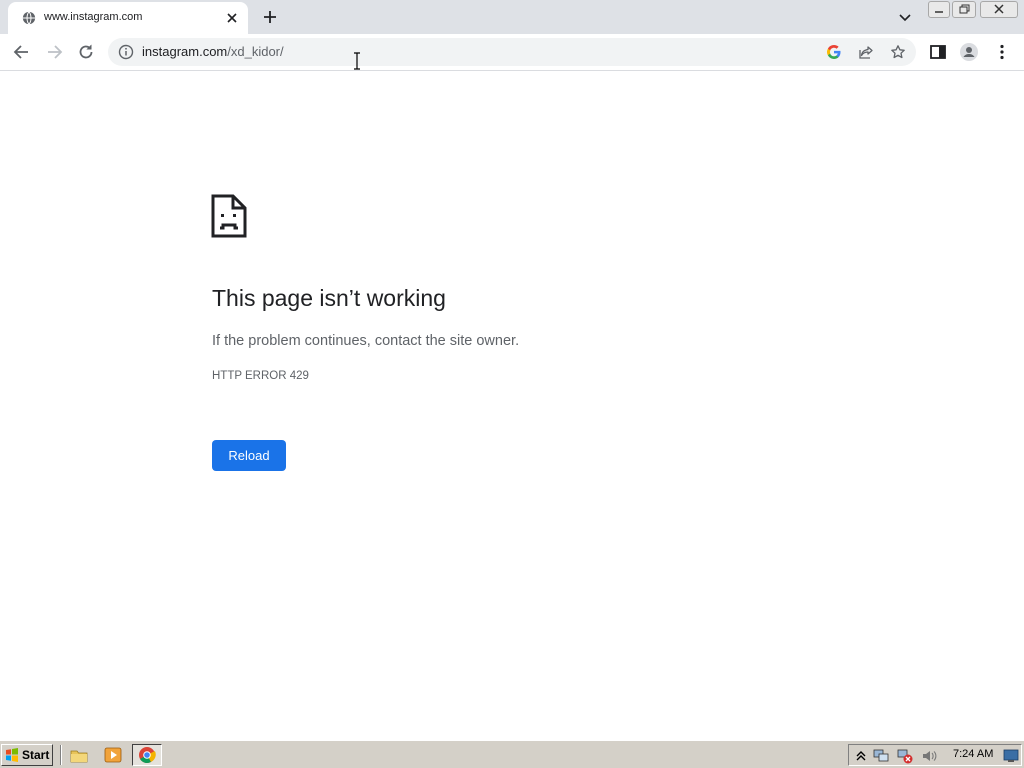  Describe the element at coordinates (973, 754) in the screenshot. I see `clock: 7:24 AM` at that location.